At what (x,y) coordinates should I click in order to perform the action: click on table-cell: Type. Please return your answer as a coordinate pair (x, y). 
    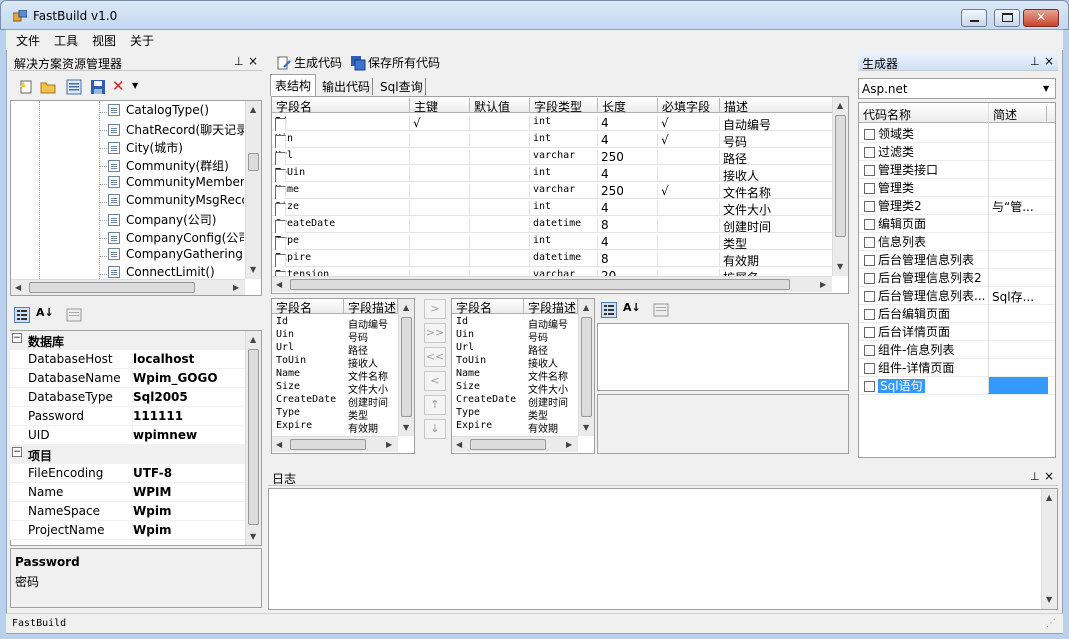
    Looking at the image, I should click on (341, 242).